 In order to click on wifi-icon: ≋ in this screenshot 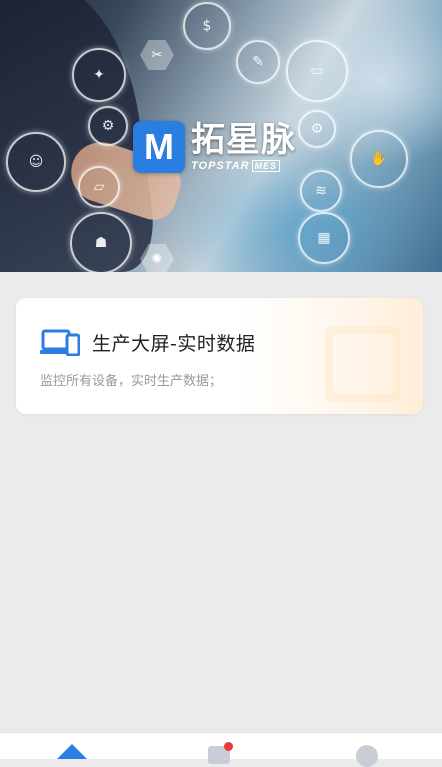, I will do `click(321, 191)`.